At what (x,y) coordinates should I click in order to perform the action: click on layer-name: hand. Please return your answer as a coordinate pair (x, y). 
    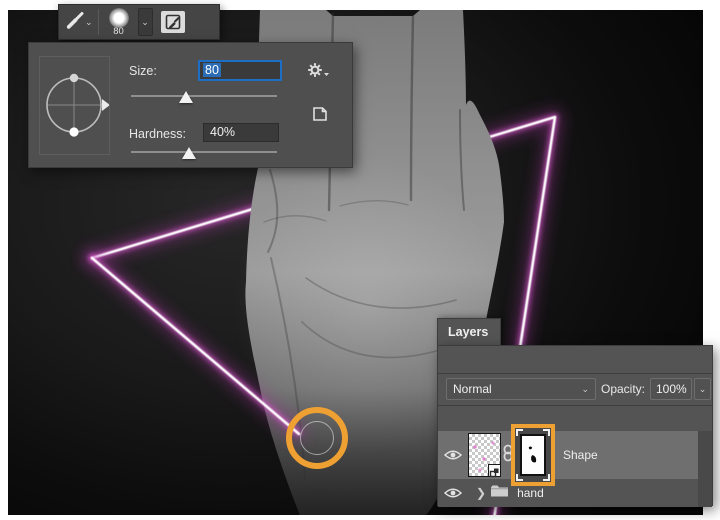
    Looking at the image, I should click on (530, 493).